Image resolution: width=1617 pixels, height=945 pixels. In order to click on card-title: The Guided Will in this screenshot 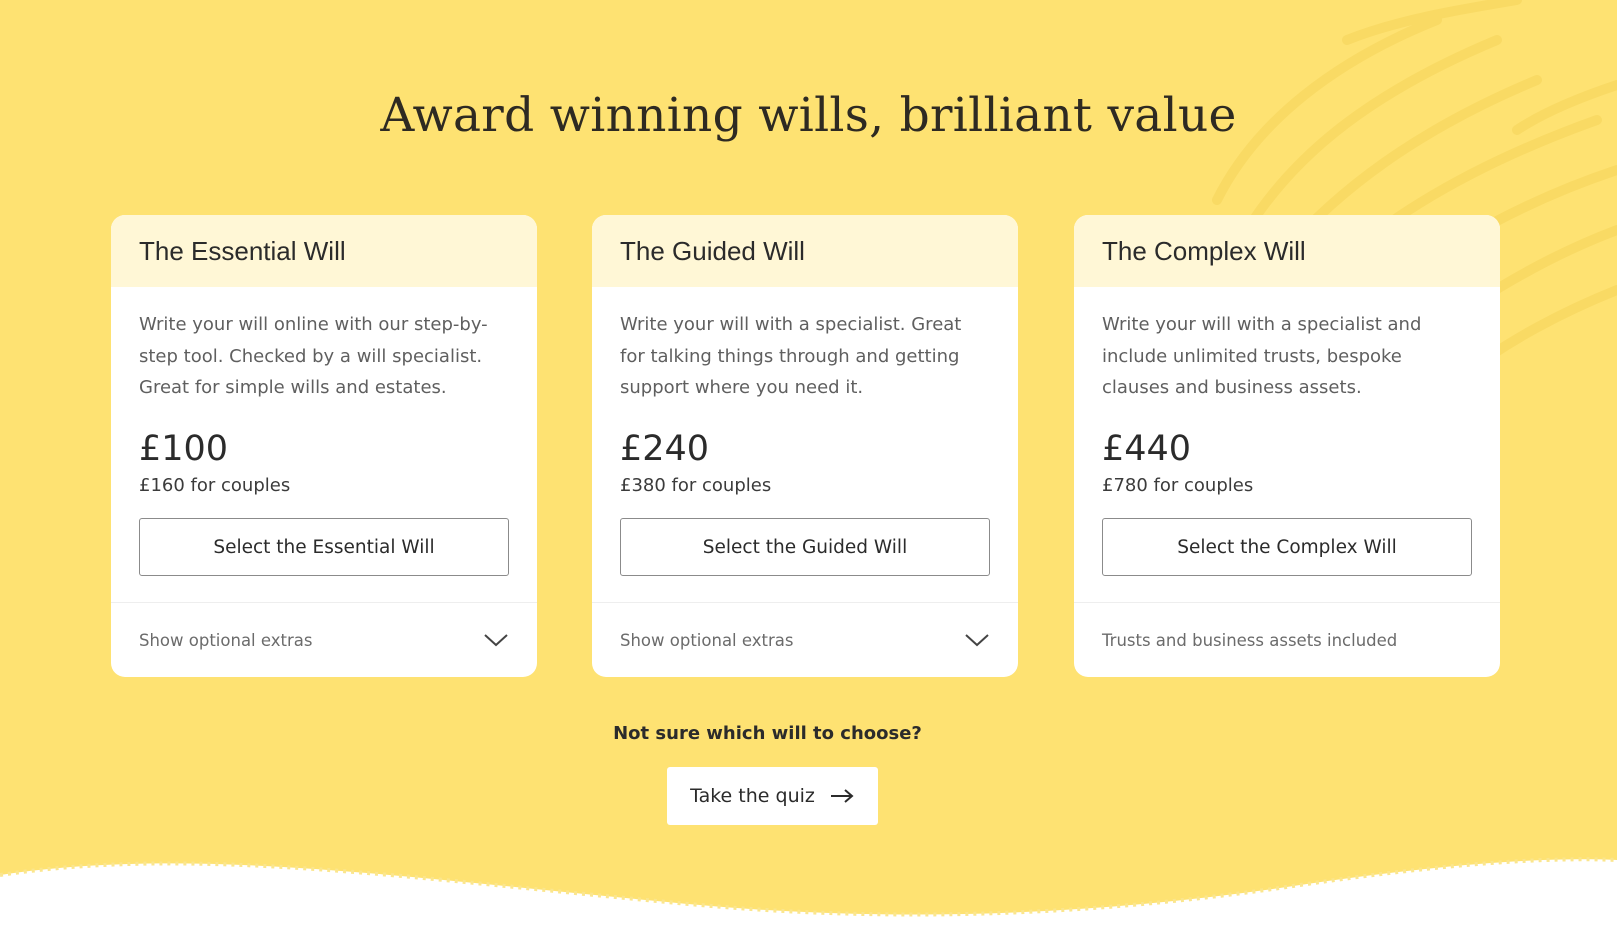, I will do `click(712, 250)`.